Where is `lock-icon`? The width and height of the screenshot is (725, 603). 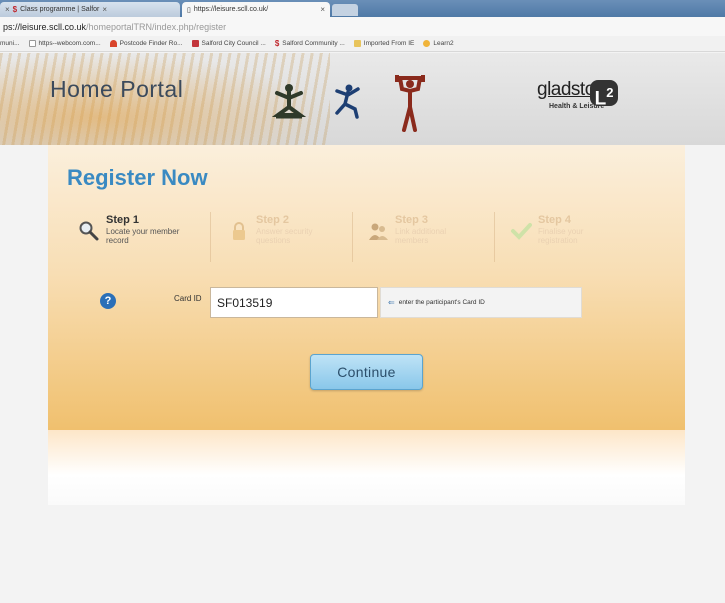
lock-icon is located at coordinates (239, 231).